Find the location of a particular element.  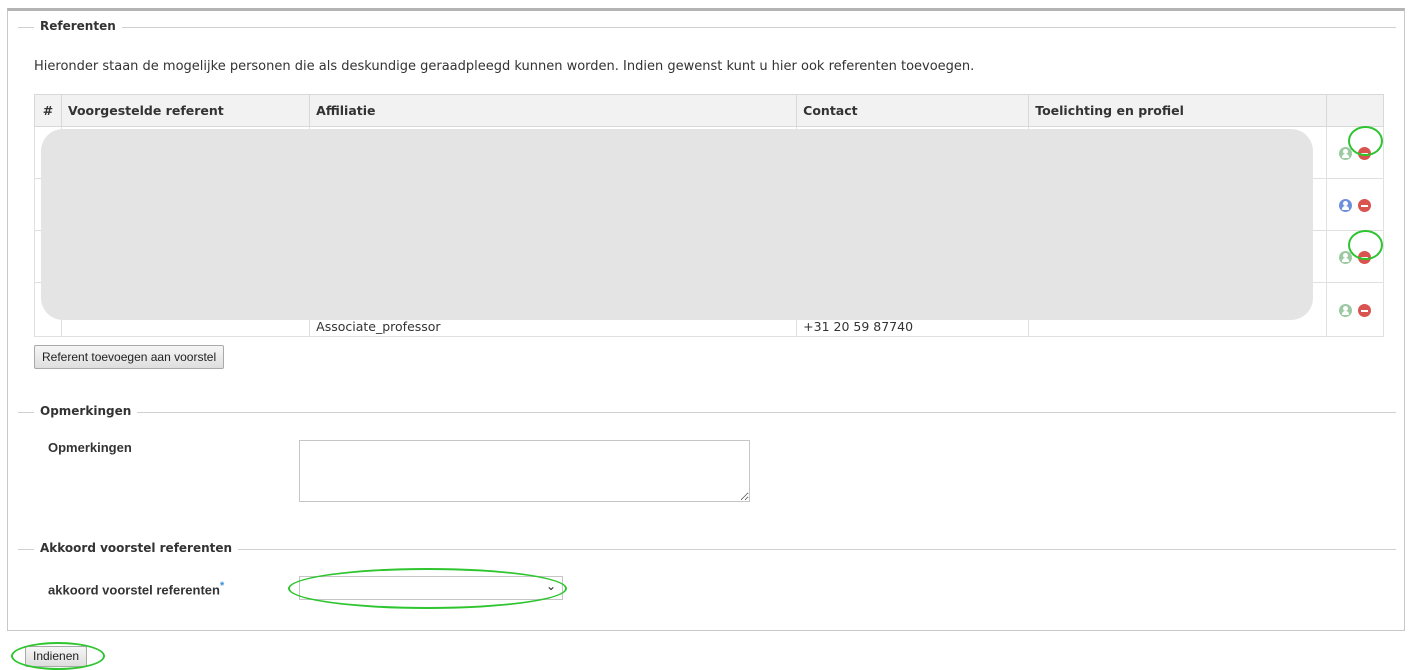

add-referent-button: Referent toevoegen aan voorstel is located at coordinates (129, 357).